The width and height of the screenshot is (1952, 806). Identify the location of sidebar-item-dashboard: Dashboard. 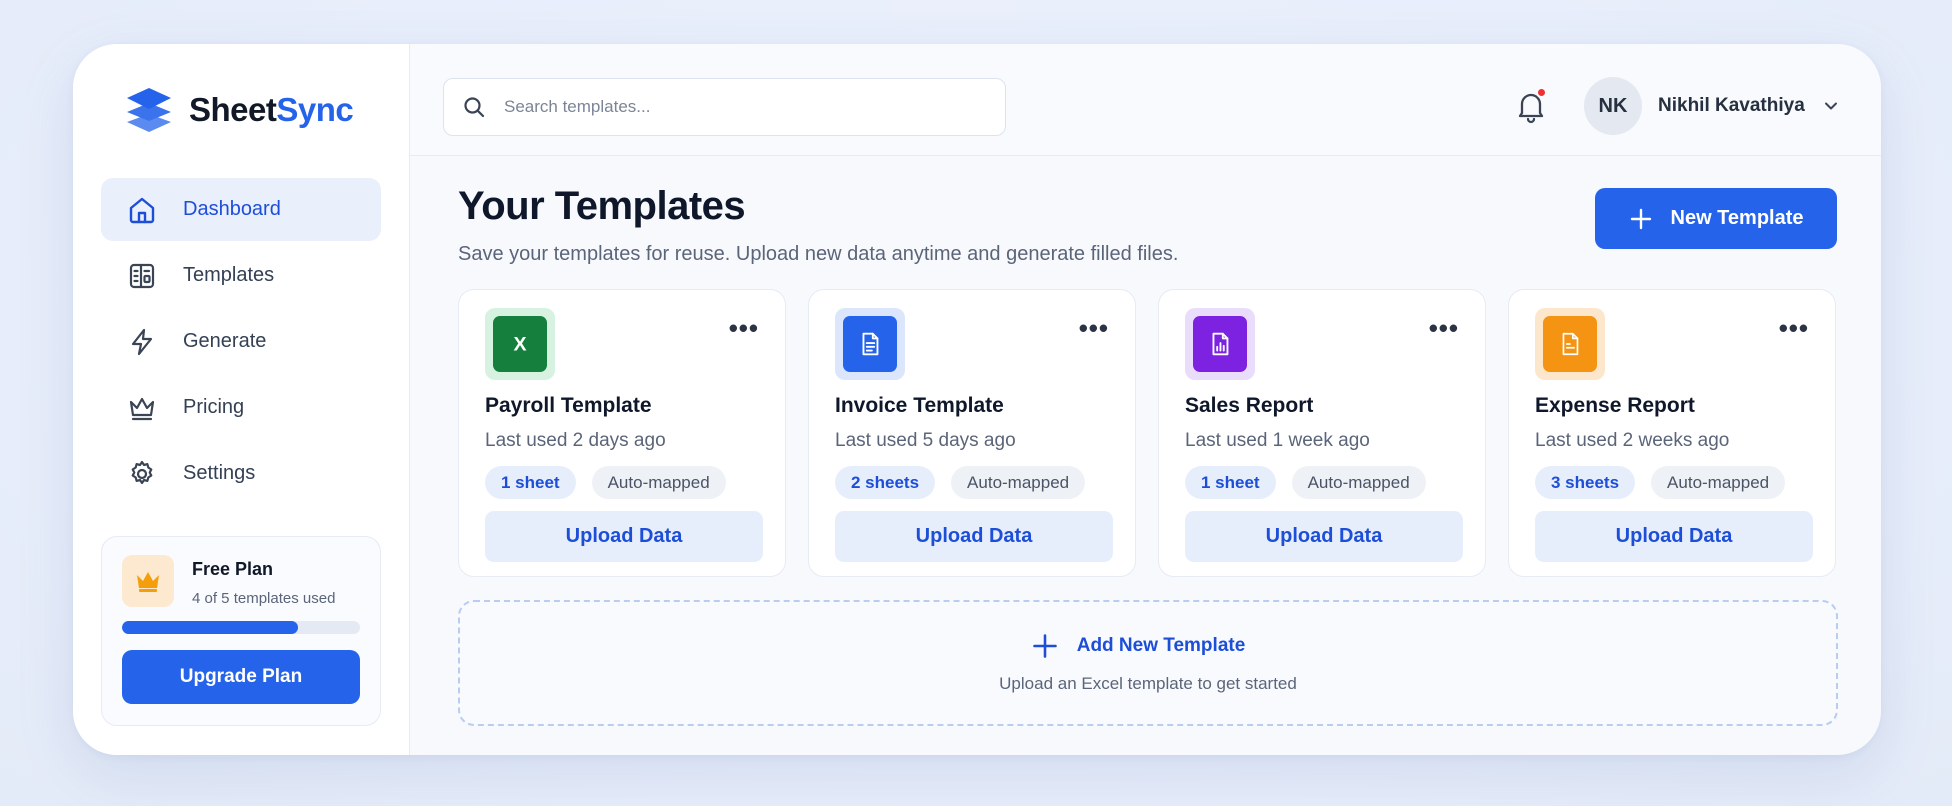
(241, 209).